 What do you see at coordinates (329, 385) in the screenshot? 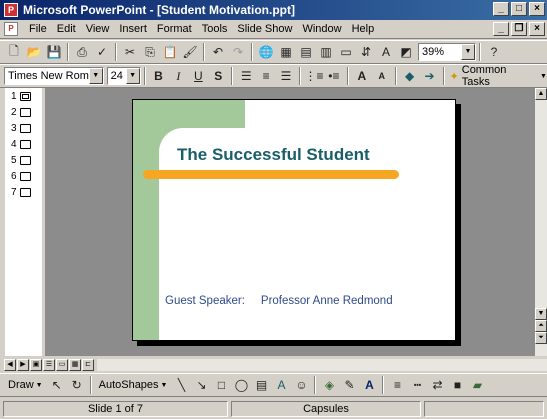
I see `fill-color-icon: ◈` at bounding box center [329, 385].